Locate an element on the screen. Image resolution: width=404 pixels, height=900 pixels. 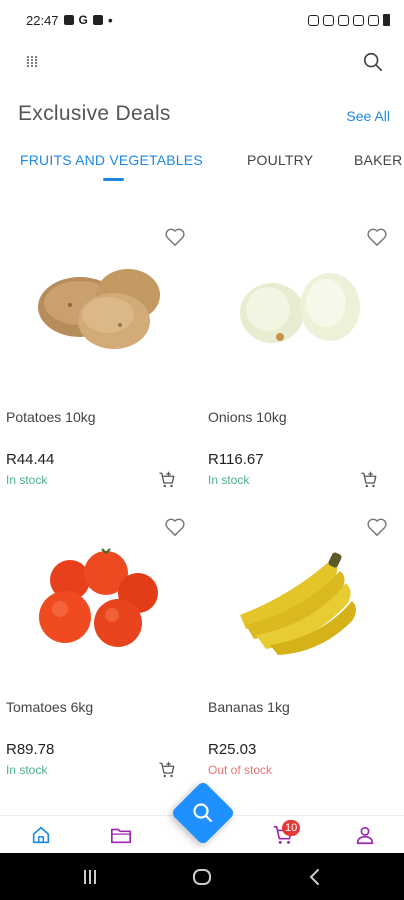
tomatoes-image is located at coordinates (98, 597).